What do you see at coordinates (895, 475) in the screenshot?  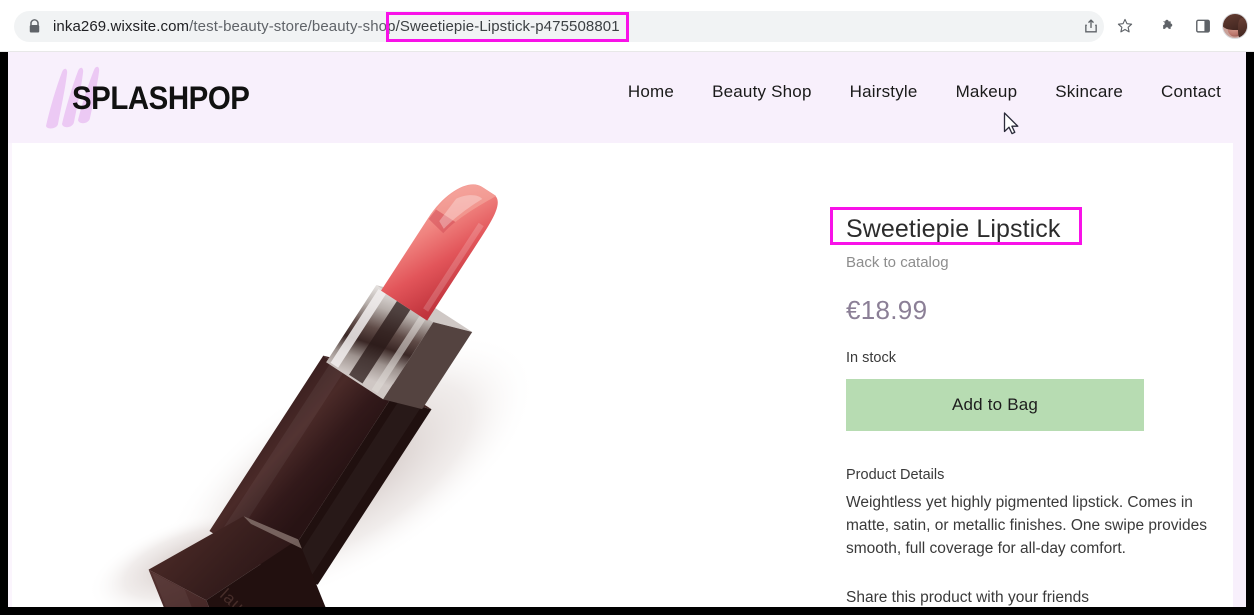 I see `product-details-heading: Product Details` at bounding box center [895, 475].